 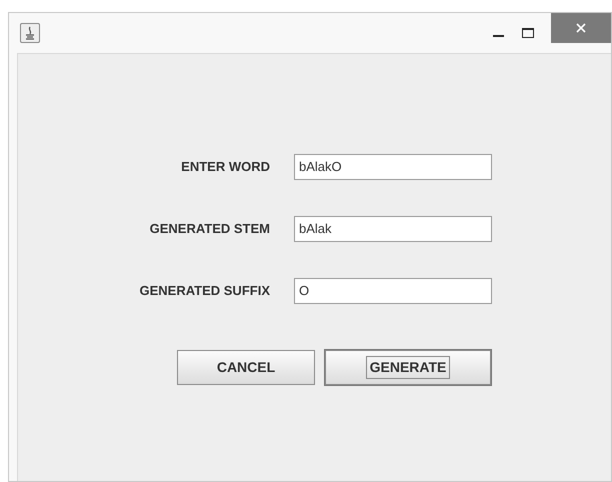 I want to click on field-label: GENERATED SUFFIX, so click(x=204, y=291).